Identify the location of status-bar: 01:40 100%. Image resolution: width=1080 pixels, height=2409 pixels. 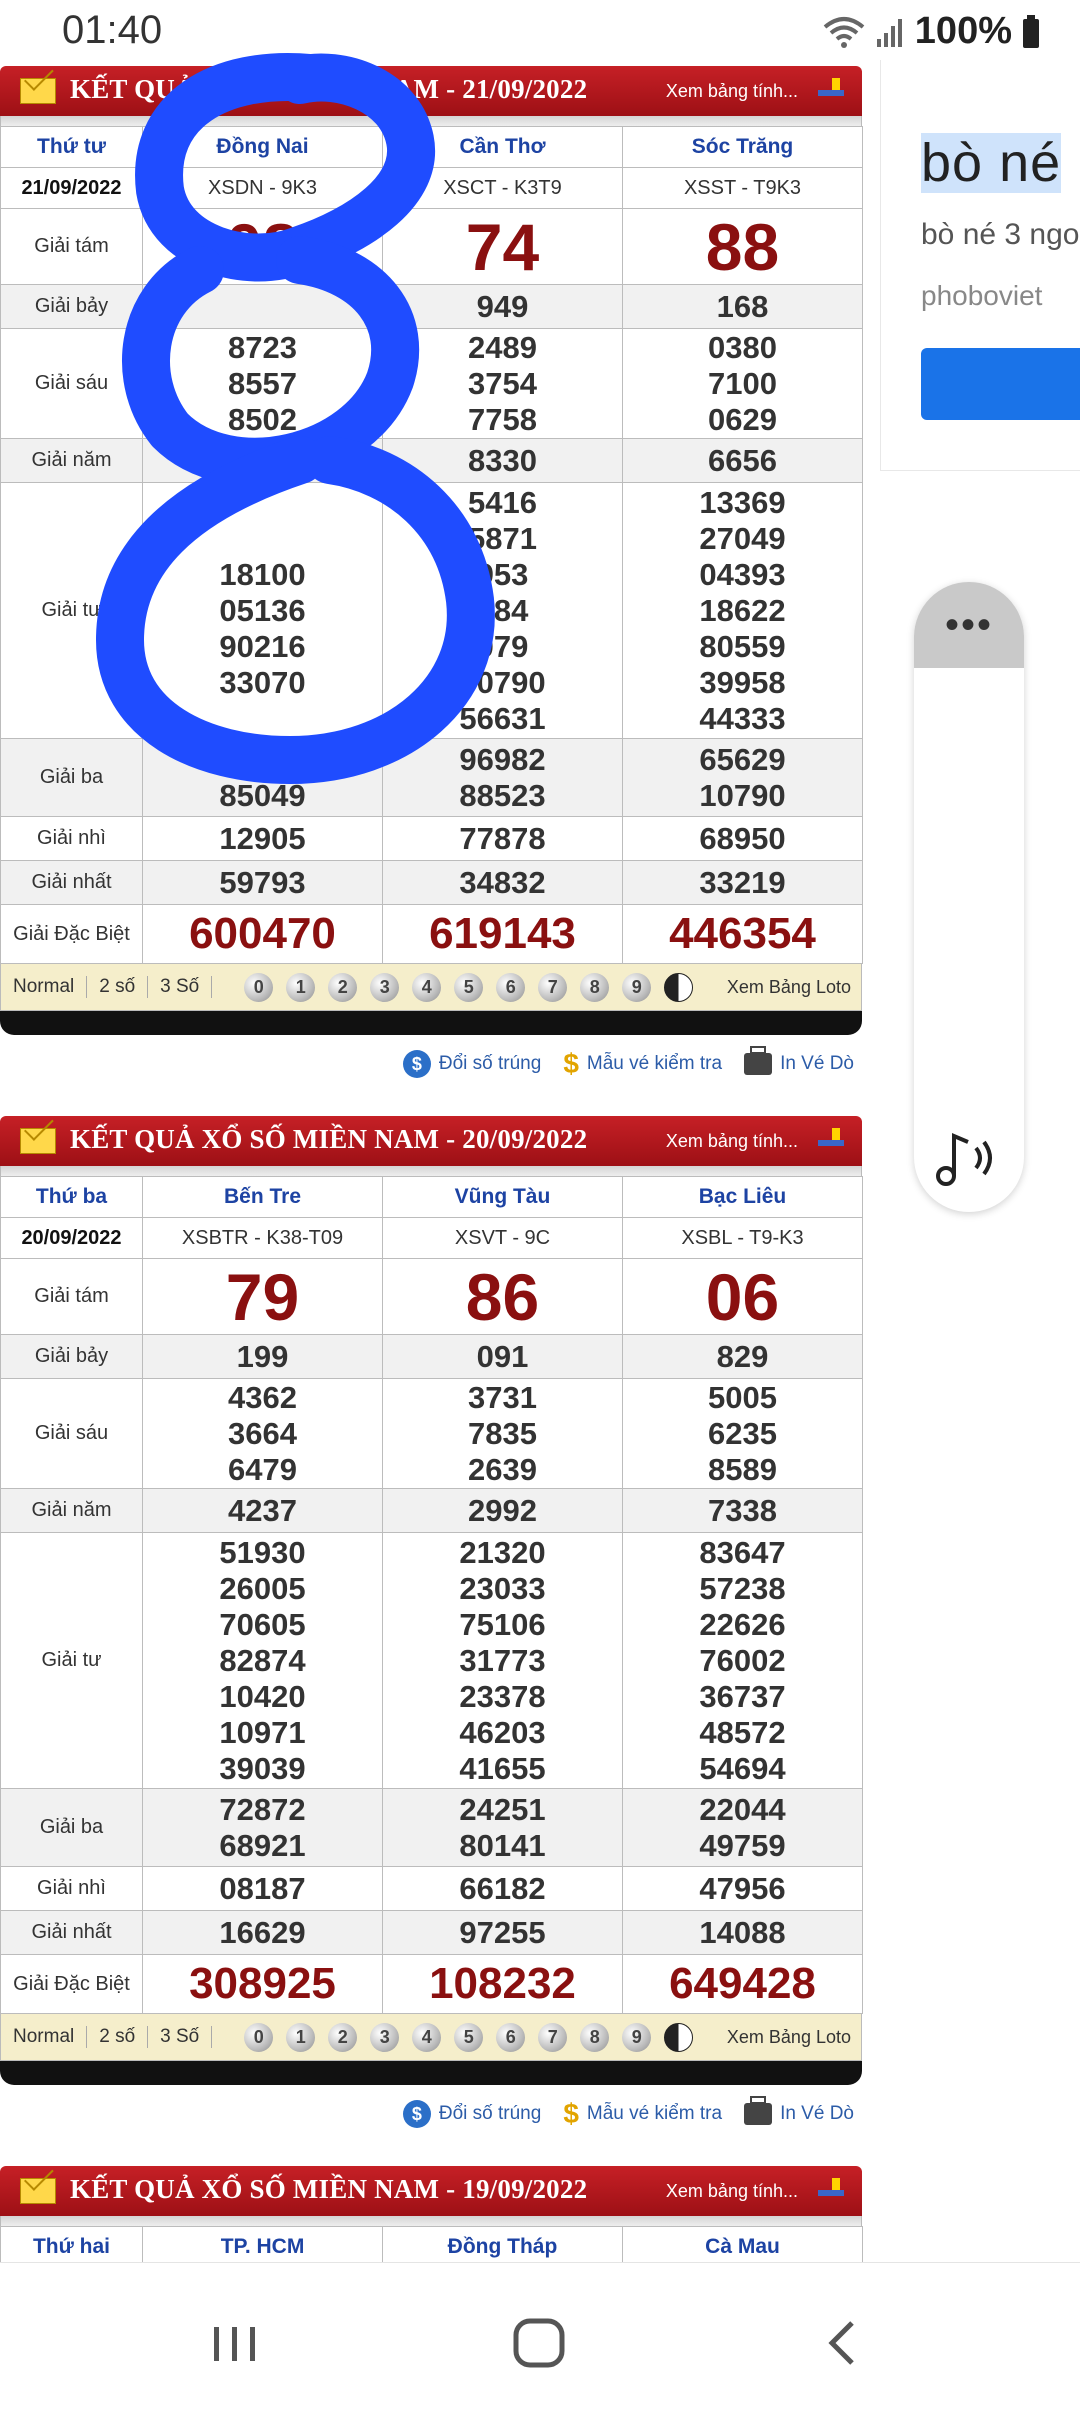
(540, 31).